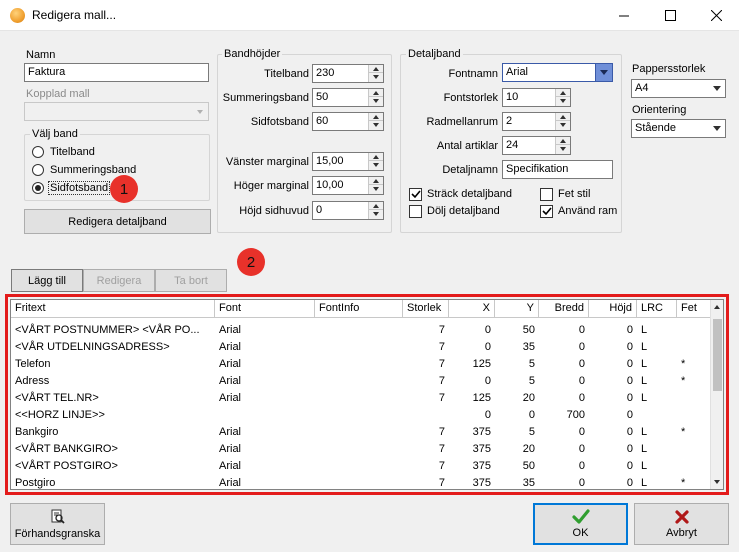 This screenshot has width=739, height=552. Describe the element at coordinates (113, 309) in the screenshot. I see `column-header-fritext: Fritext` at that location.